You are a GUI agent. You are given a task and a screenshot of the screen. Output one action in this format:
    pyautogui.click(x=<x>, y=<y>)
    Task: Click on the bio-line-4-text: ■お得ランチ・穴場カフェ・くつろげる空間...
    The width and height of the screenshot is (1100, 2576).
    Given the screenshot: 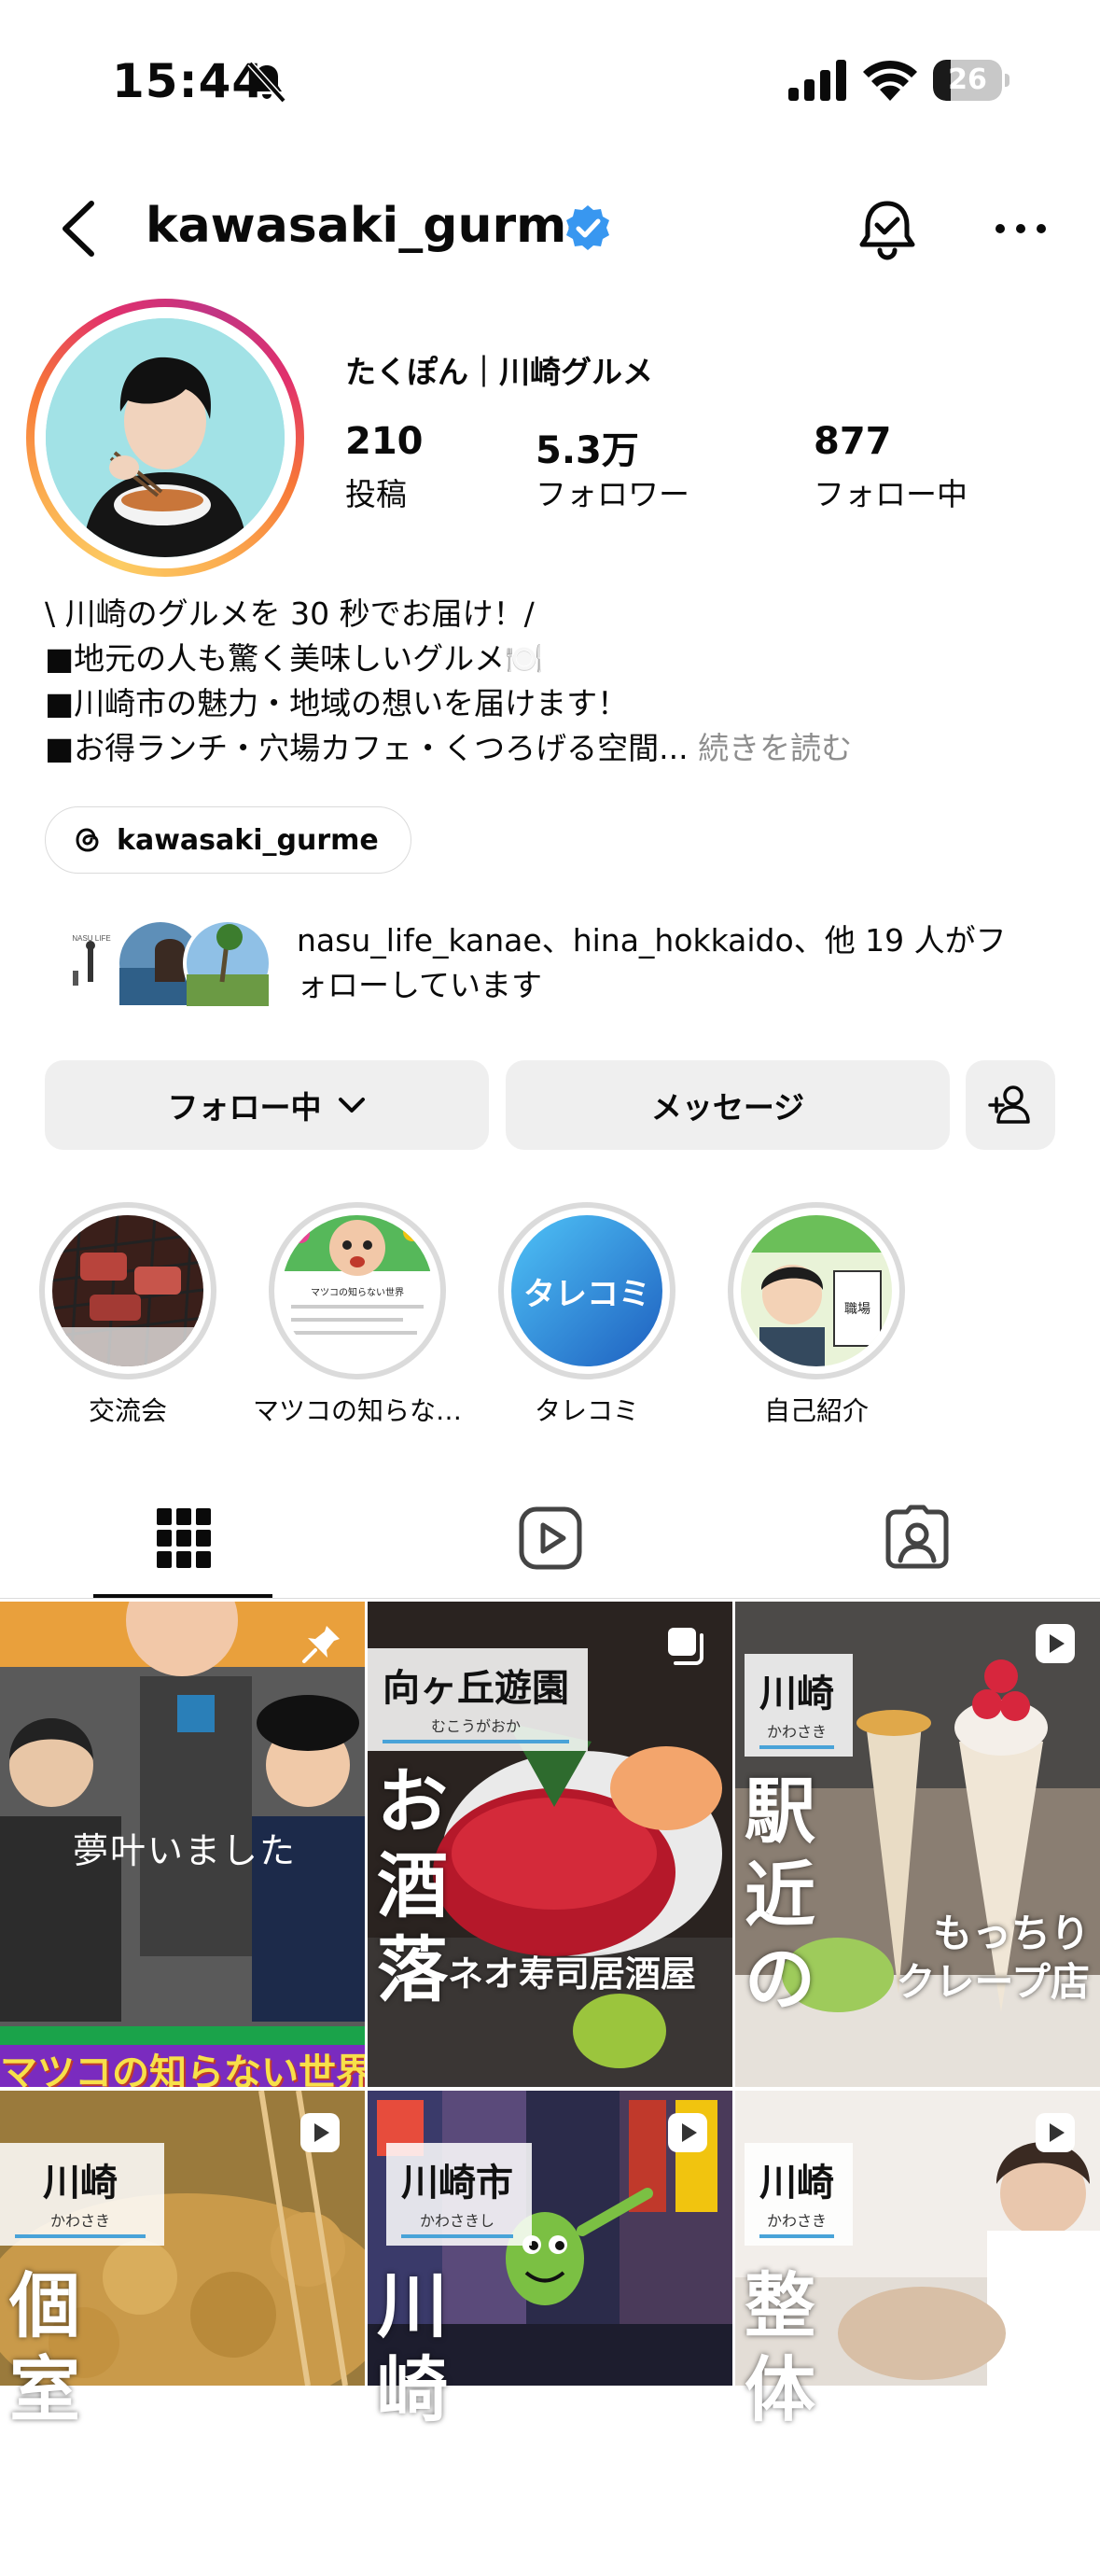 What is the action you would take?
    pyautogui.click(x=367, y=748)
    